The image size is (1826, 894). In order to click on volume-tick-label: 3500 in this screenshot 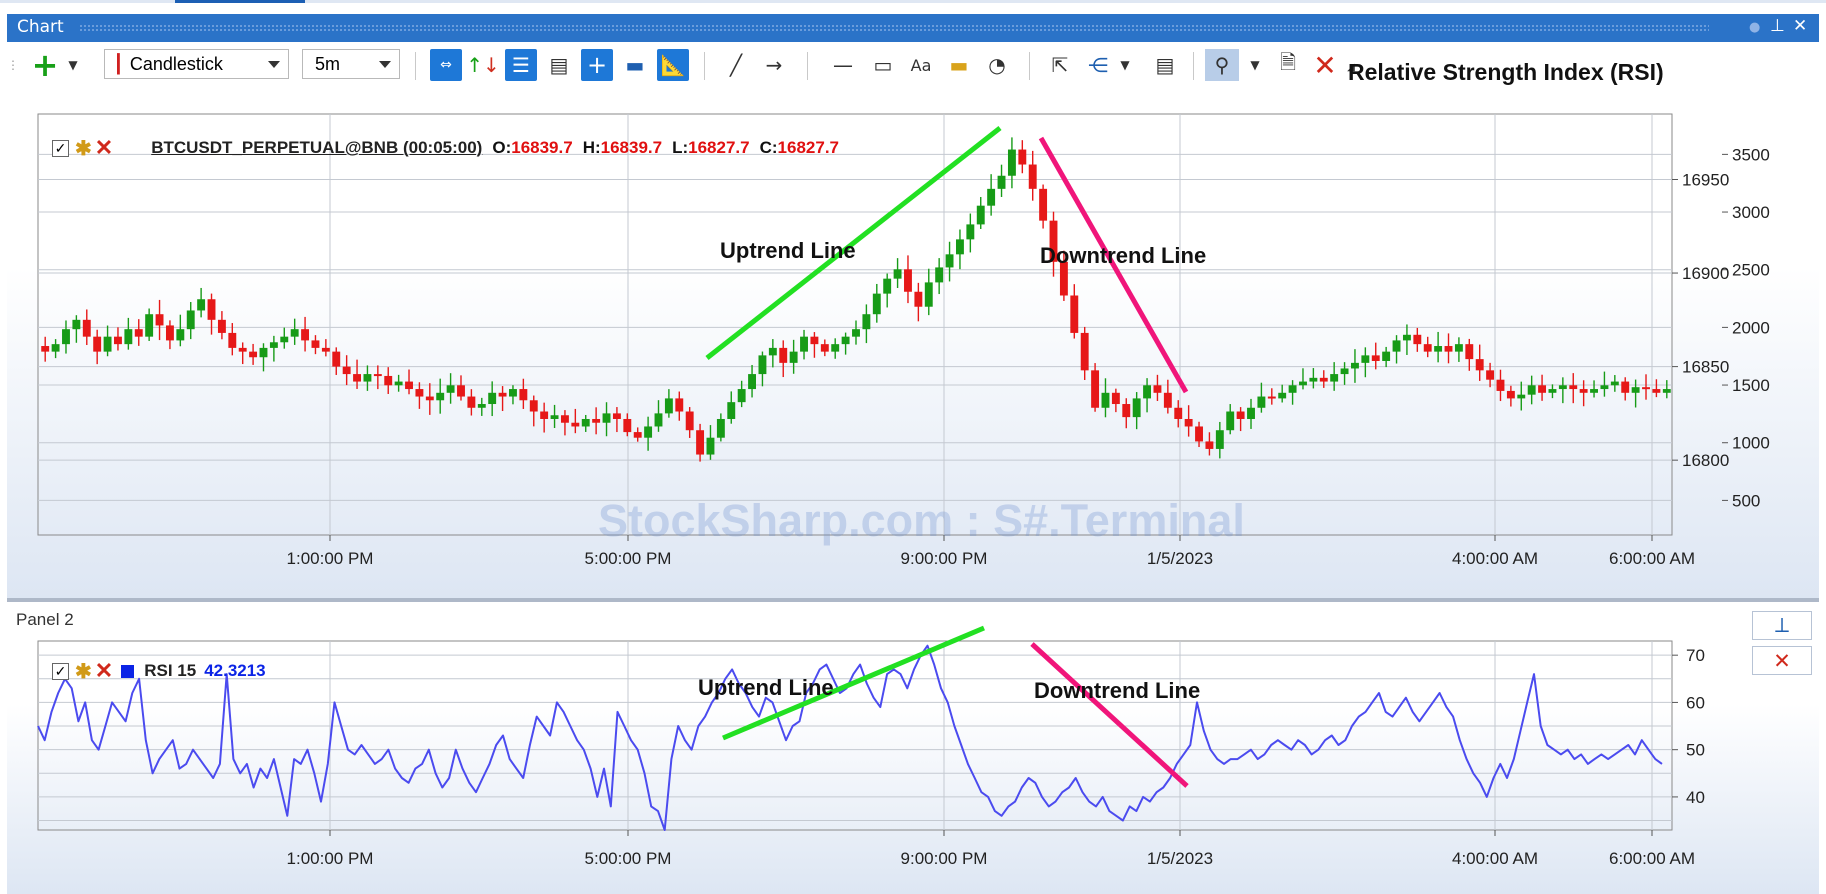, I will do `click(1751, 154)`.